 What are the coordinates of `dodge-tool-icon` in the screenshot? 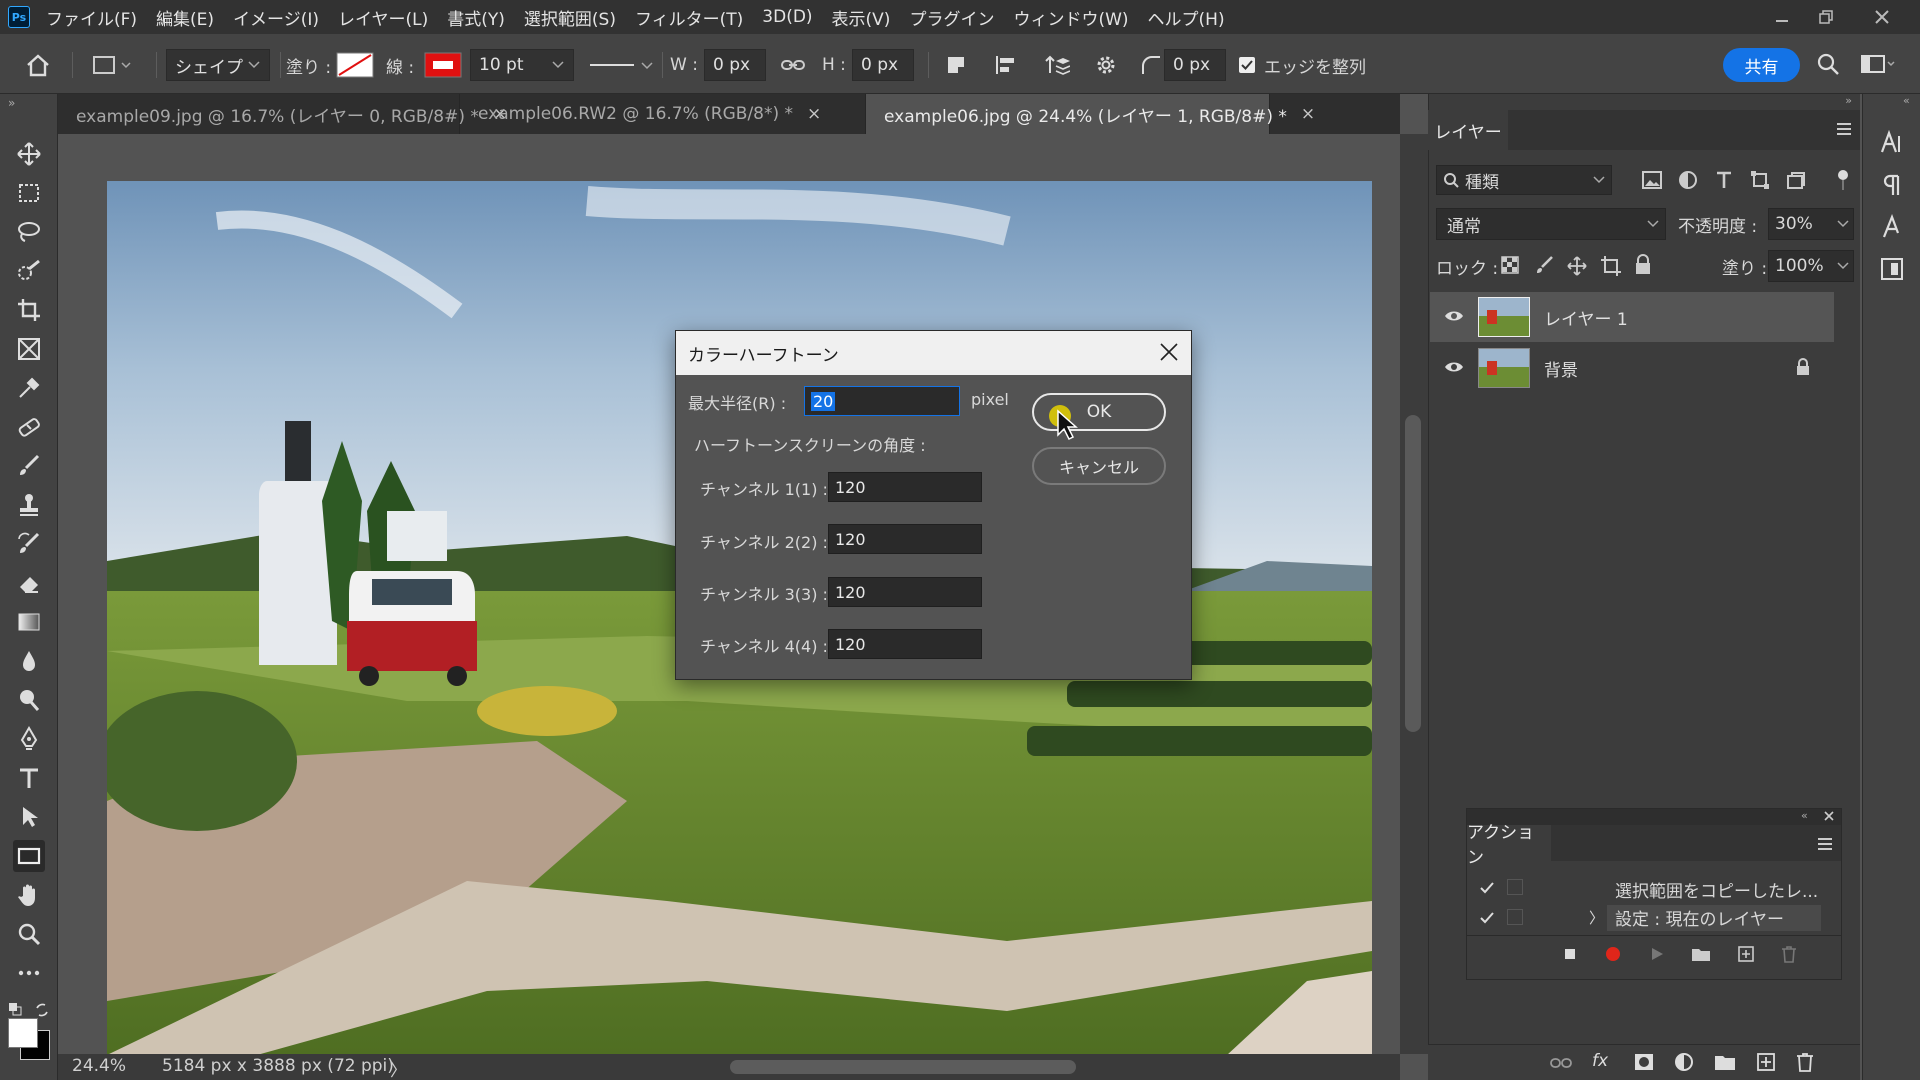 It's located at (29, 700).